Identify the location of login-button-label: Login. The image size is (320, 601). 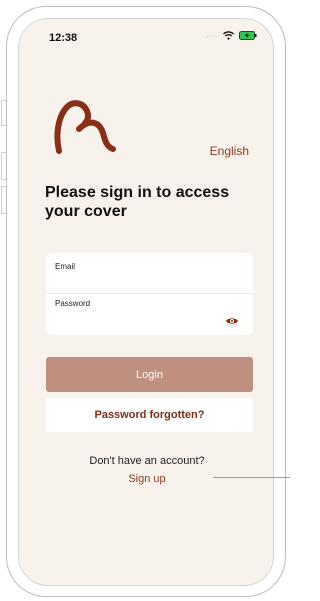
(149, 374).